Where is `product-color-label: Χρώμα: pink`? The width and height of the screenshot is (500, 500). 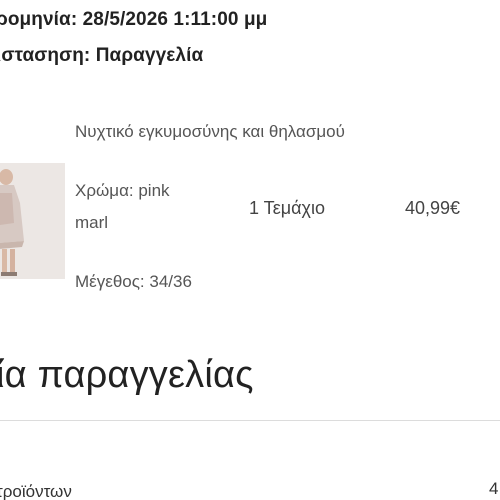
product-color-label: Χρώμα: pink is located at coordinates (122, 190).